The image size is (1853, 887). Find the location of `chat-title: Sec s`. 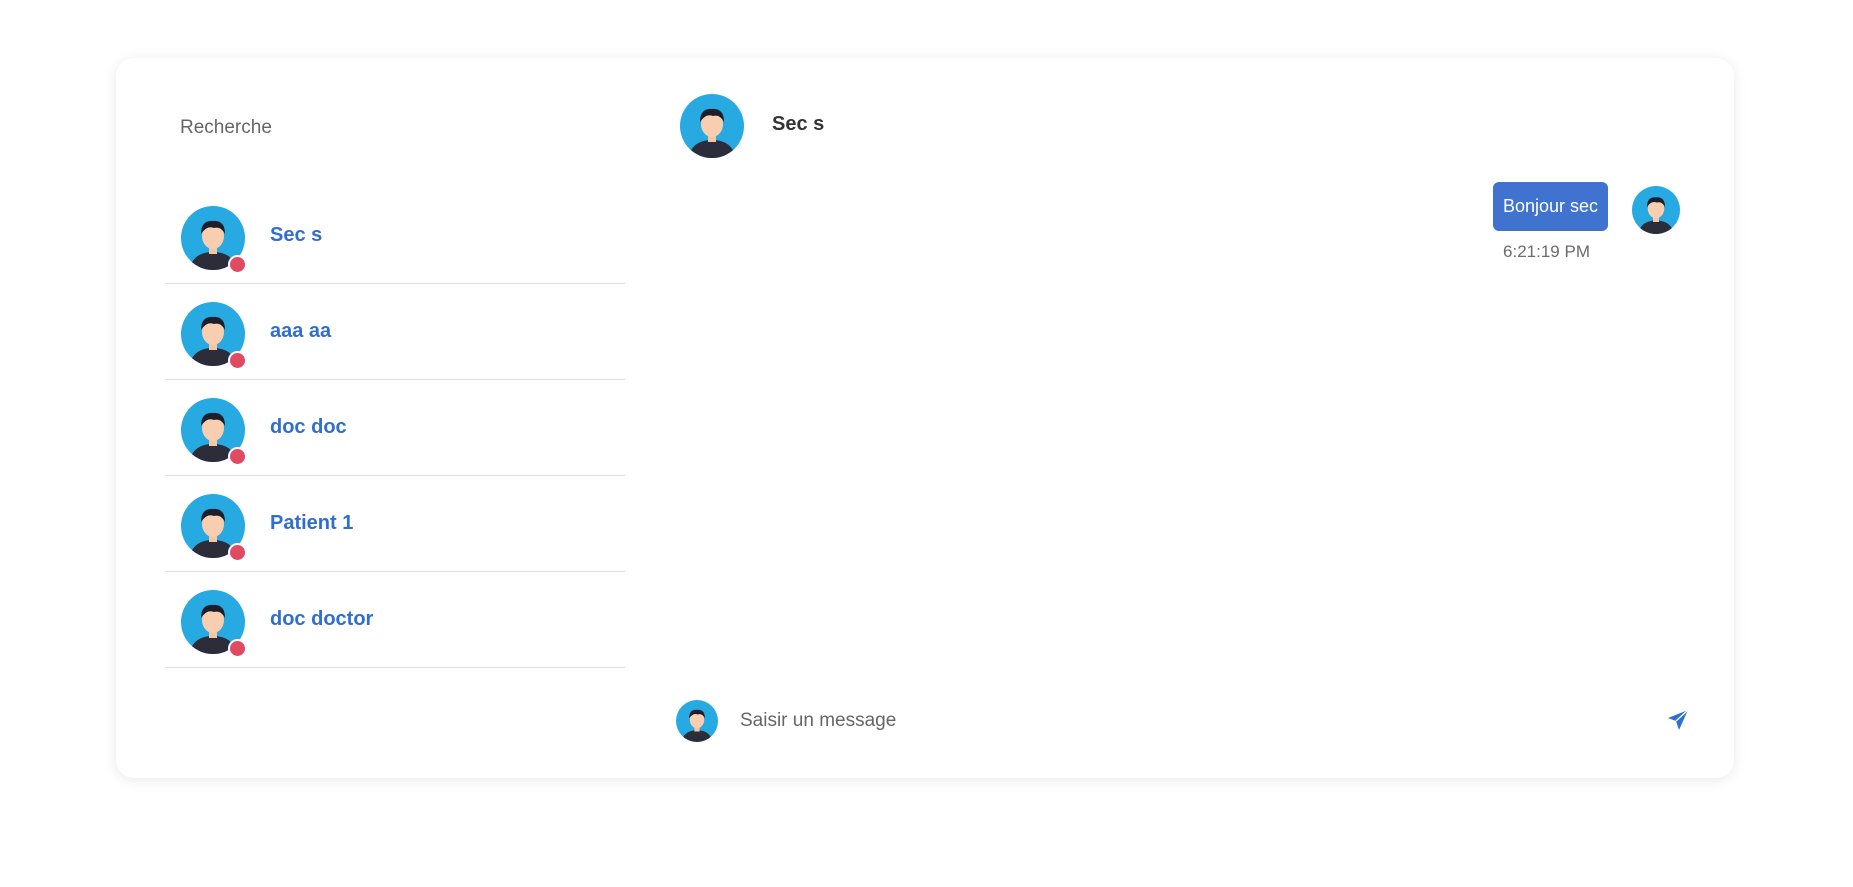

chat-title: Sec s is located at coordinates (798, 124).